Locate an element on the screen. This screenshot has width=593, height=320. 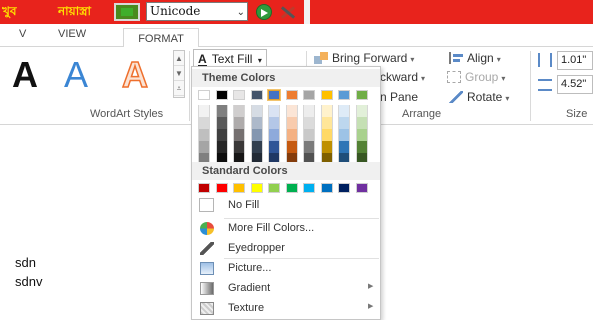
tools-icon is located at coordinates (288, 12).